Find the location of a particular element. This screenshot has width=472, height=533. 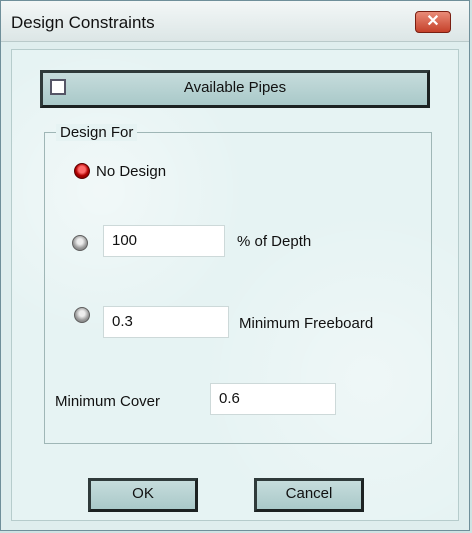

title-bar: Design Constraints ✕ is located at coordinates (235, 21).